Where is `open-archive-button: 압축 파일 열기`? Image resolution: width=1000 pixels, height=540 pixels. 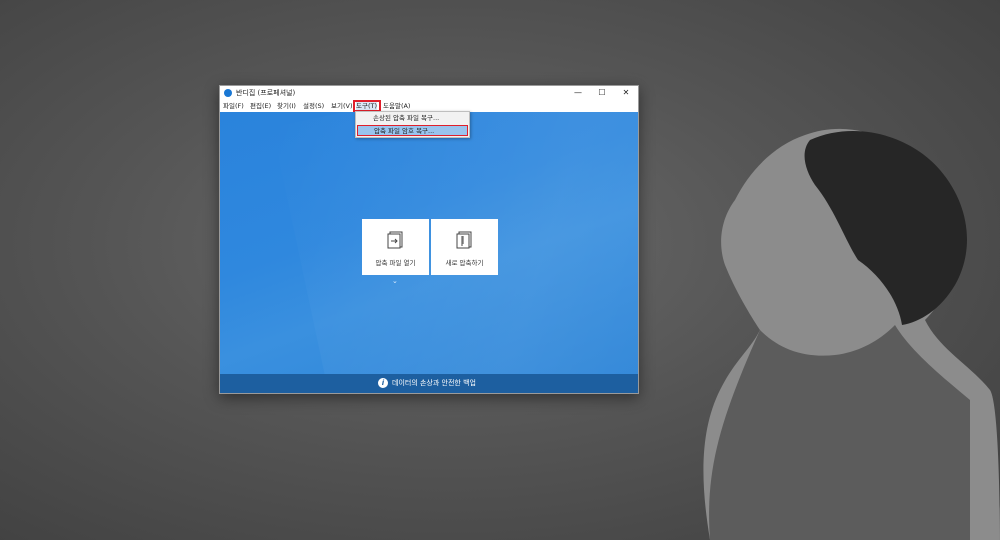 open-archive-button: 압축 파일 열기 is located at coordinates (395, 247).